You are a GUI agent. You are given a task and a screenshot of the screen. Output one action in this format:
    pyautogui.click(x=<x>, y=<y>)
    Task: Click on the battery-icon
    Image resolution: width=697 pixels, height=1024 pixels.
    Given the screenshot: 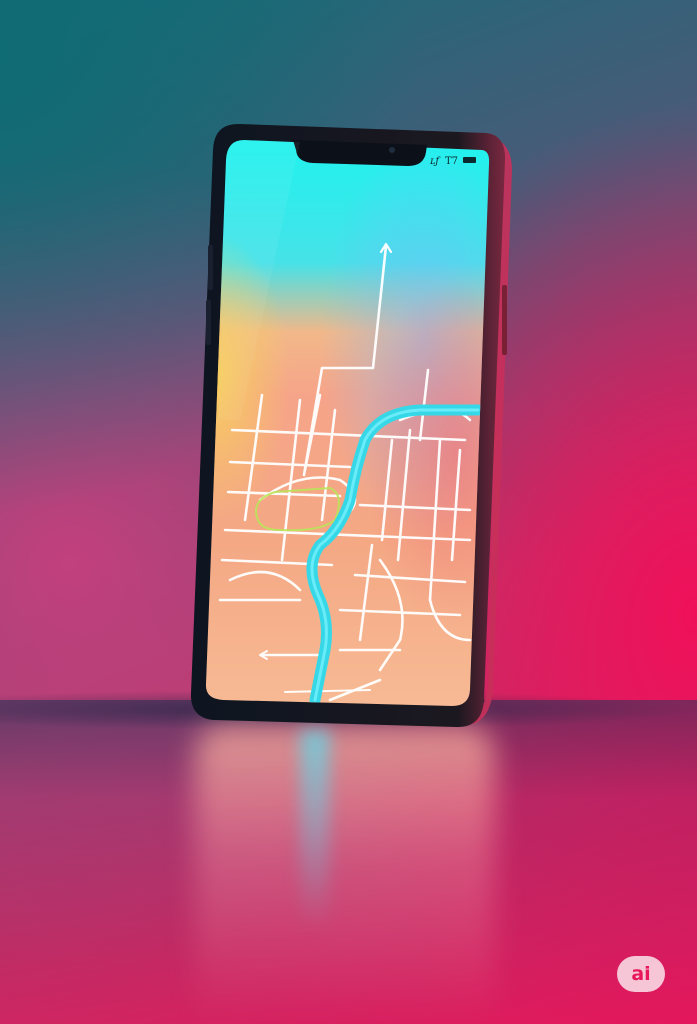 What is the action you would take?
    pyautogui.click(x=469, y=160)
    